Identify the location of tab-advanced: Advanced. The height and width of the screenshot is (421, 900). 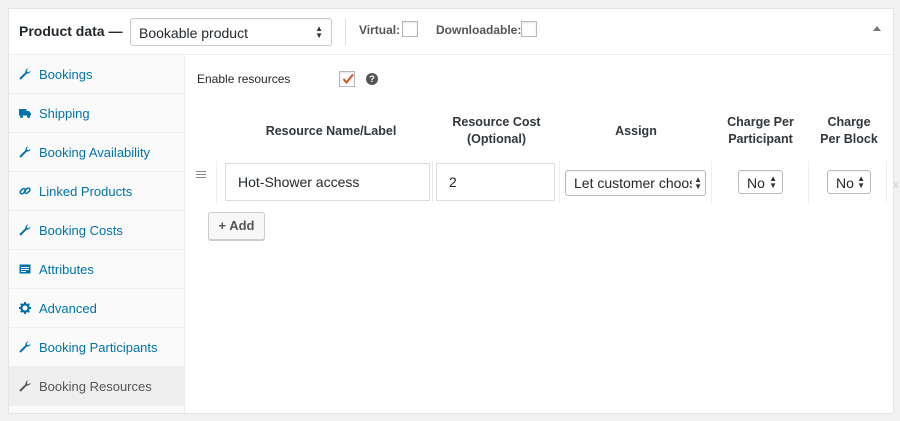
(96, 308).